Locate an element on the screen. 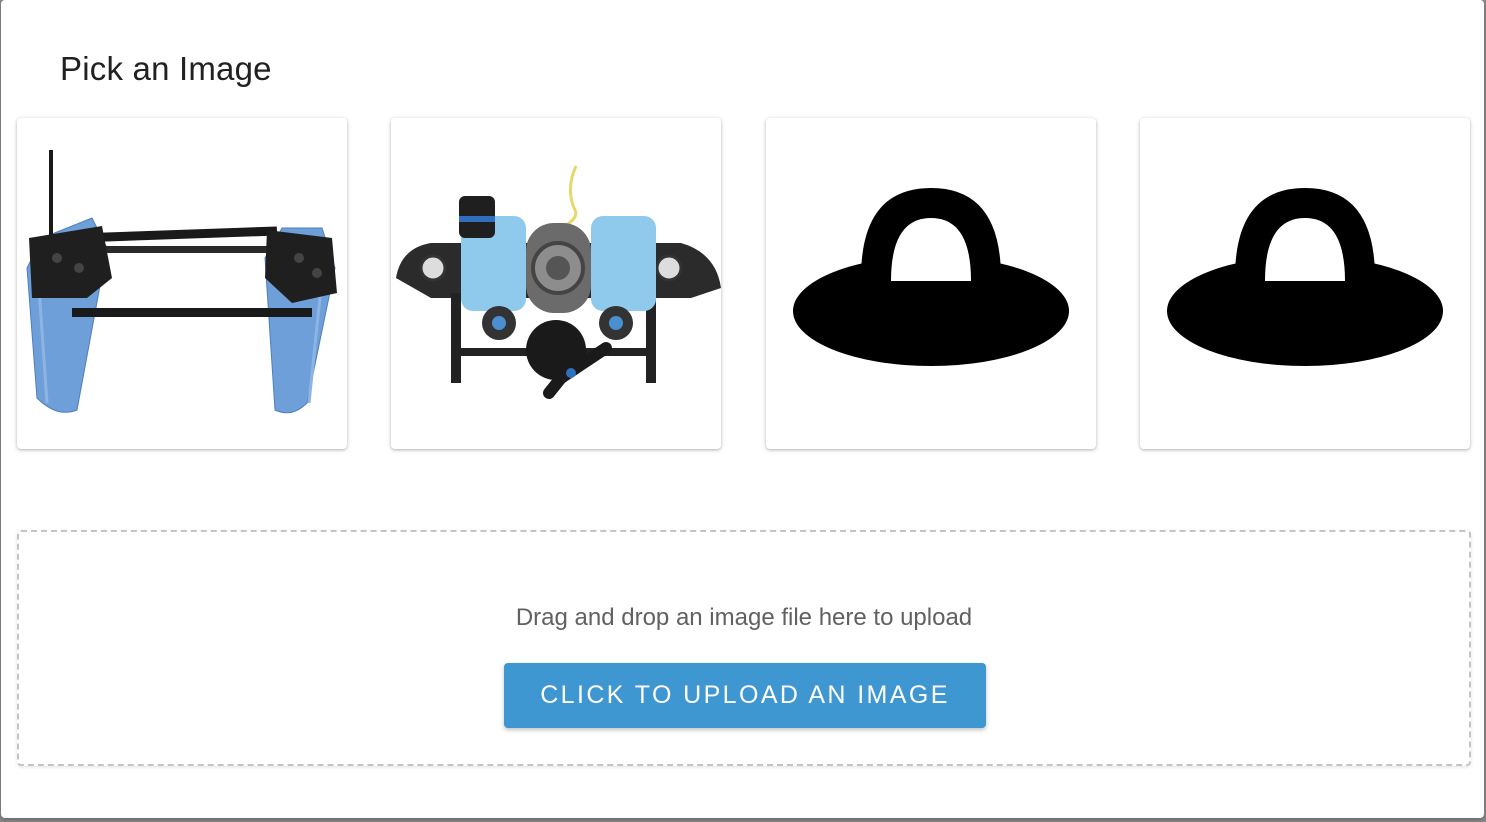  upload-image-button: CLICK TO UPLOAD AN IMAGE is located at coordinates (745, 695).